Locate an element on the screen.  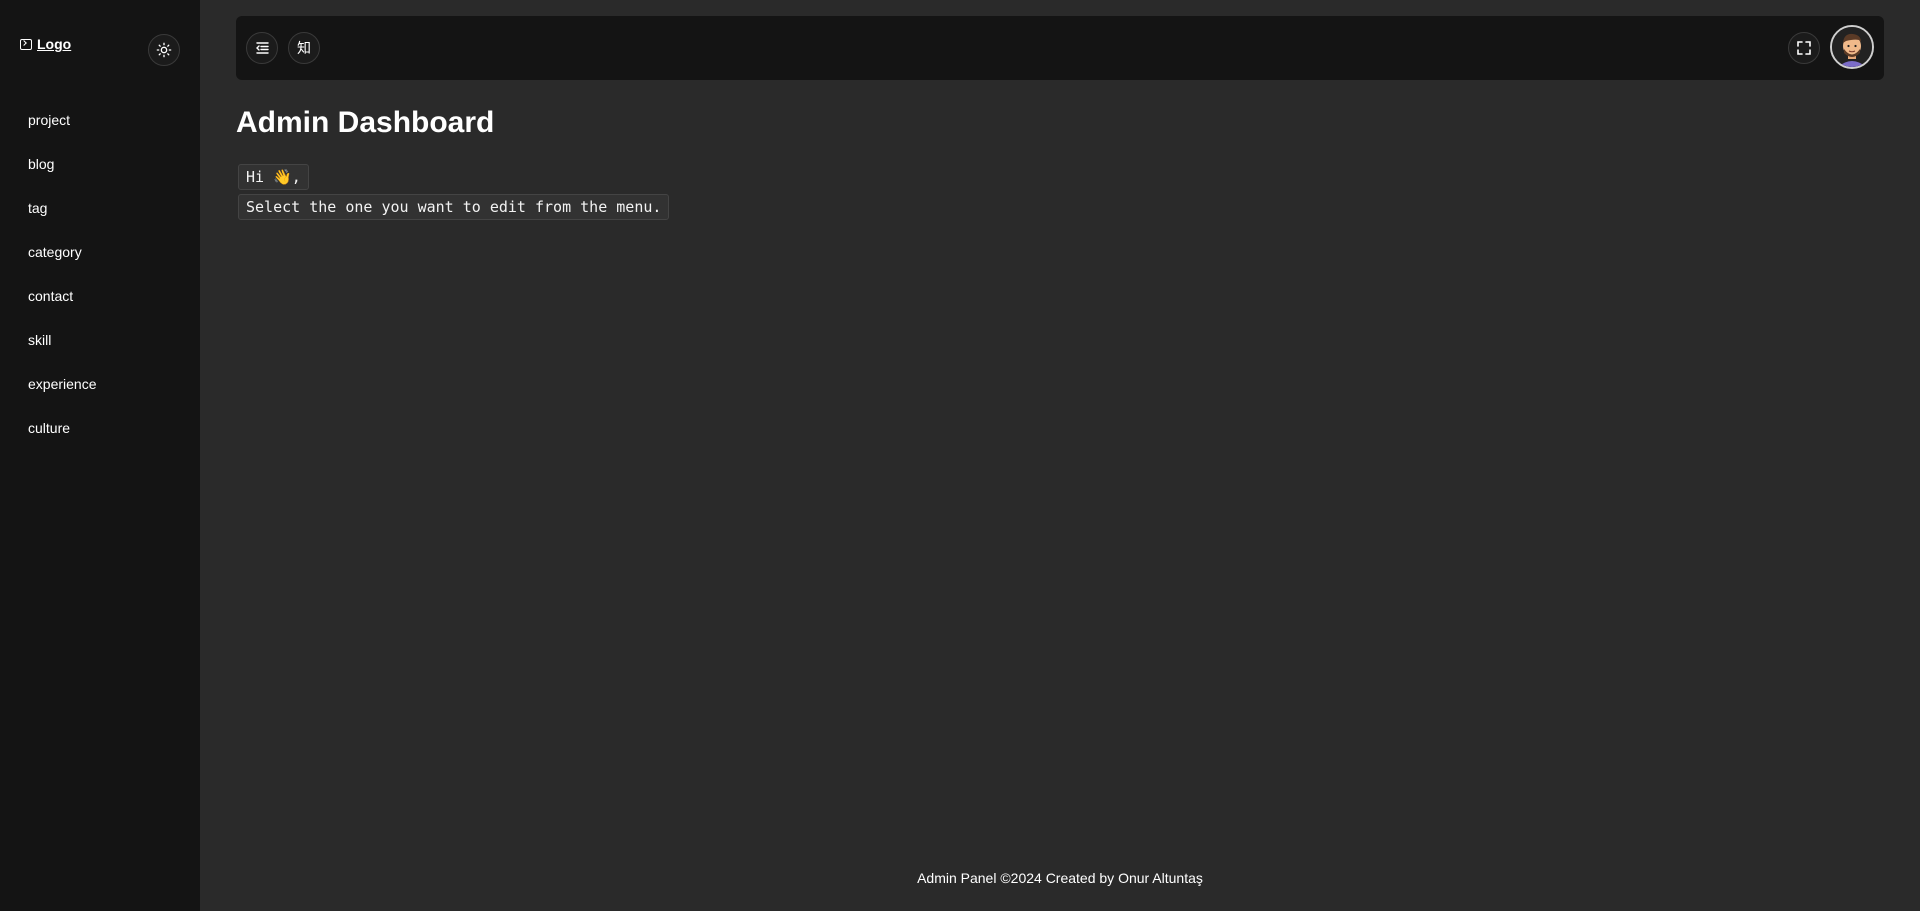
menu-collapse-icon is located at coordinates (262, 48).